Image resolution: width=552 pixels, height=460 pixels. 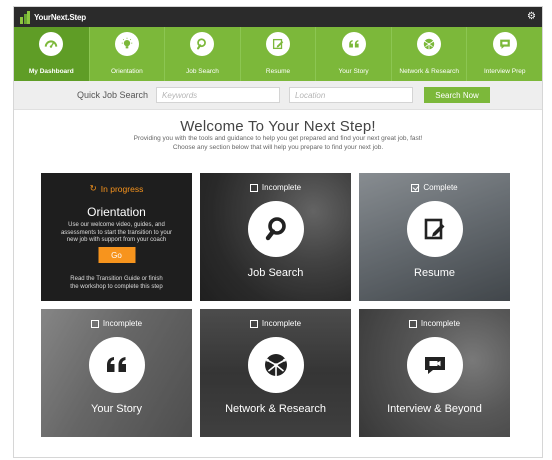 What do you see at coordinates (116, 212) in the screenshot?
I see `tile-title: Orientation` at bounding box center [116, 212].